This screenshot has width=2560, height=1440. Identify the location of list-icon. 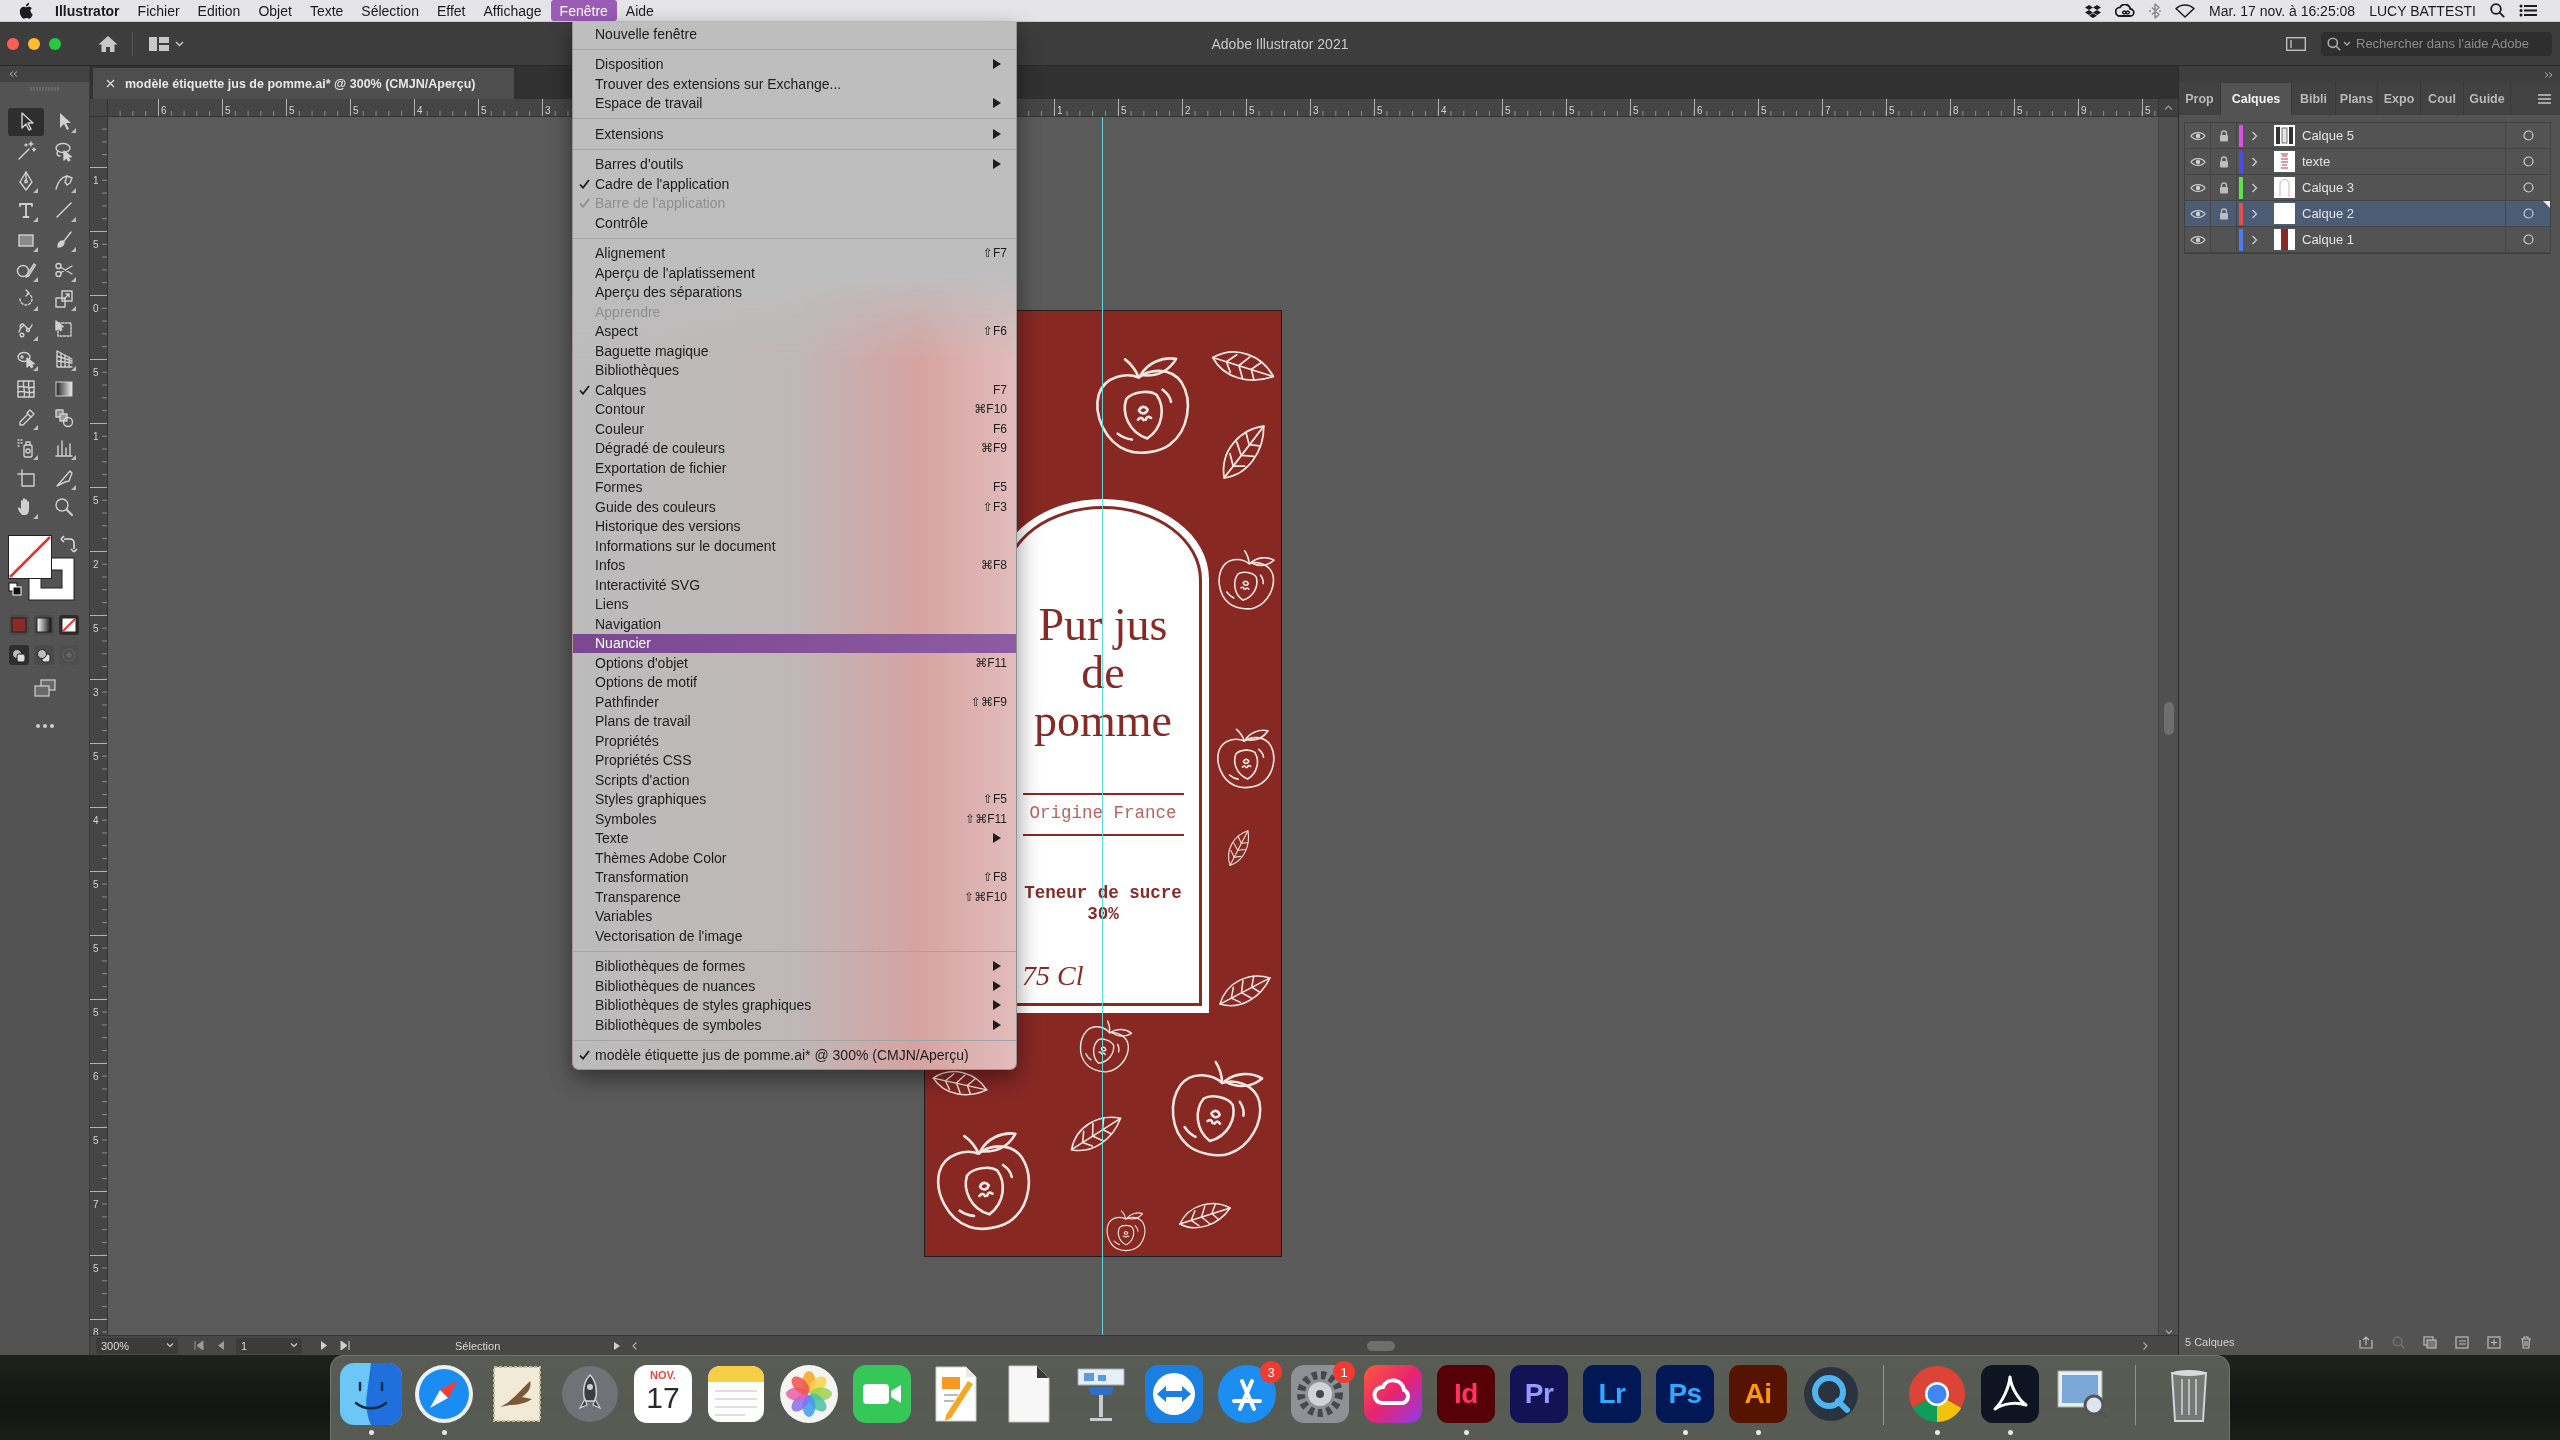
(2528, 10).